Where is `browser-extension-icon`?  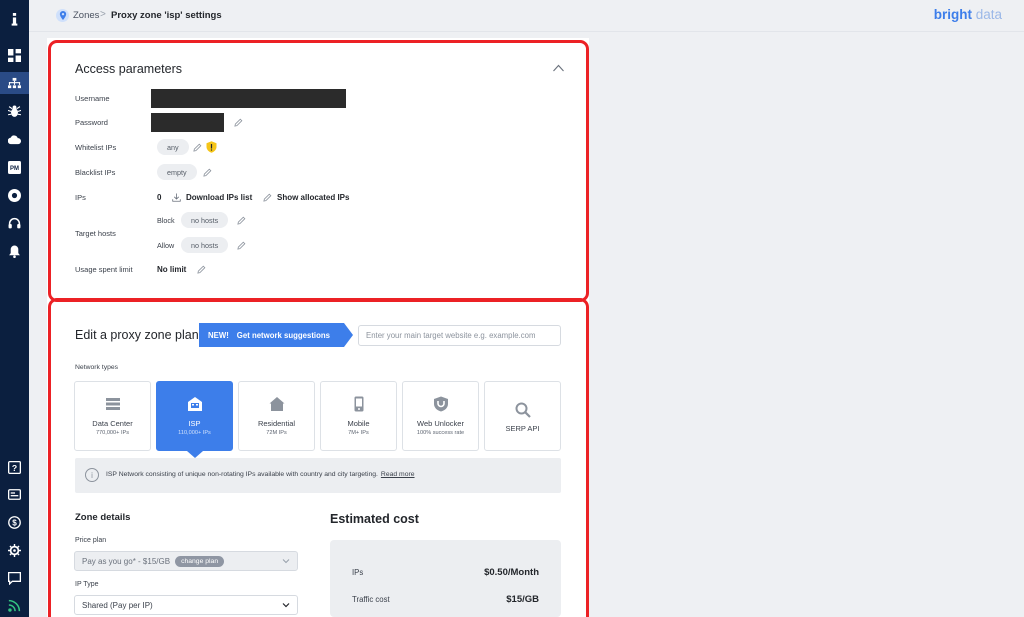 browser-extension-icon is located at coordinates (14, 195).